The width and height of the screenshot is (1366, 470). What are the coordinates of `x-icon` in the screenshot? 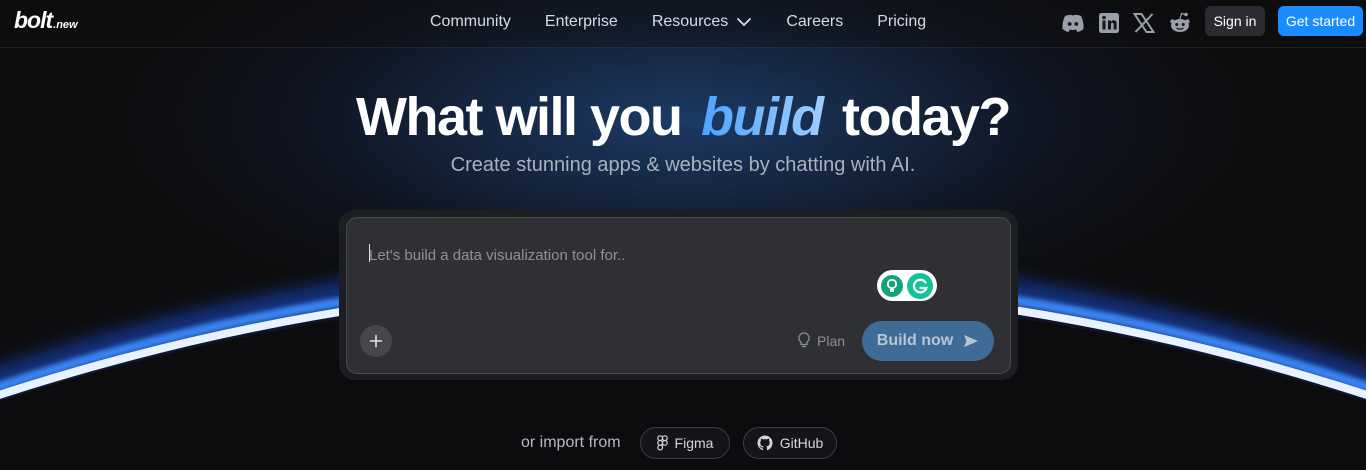 It's located at (1144, 23).